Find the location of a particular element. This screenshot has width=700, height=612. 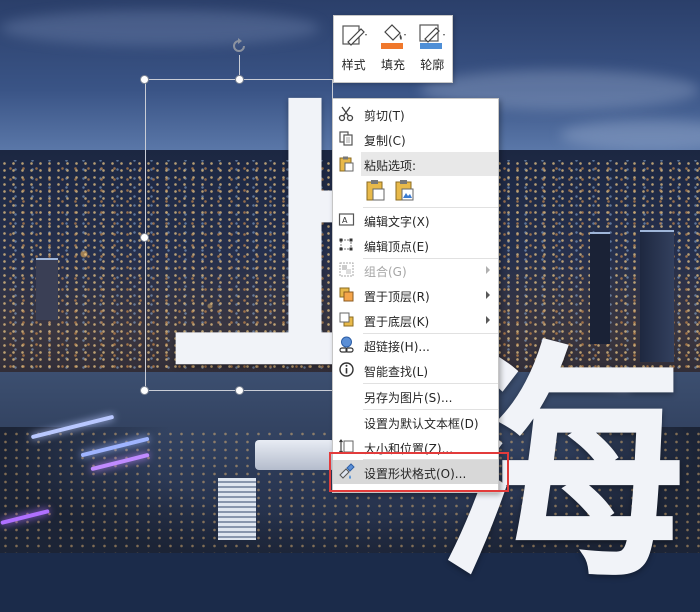

menu-item-label: 复制(C) is located at coordinates (385, 141).